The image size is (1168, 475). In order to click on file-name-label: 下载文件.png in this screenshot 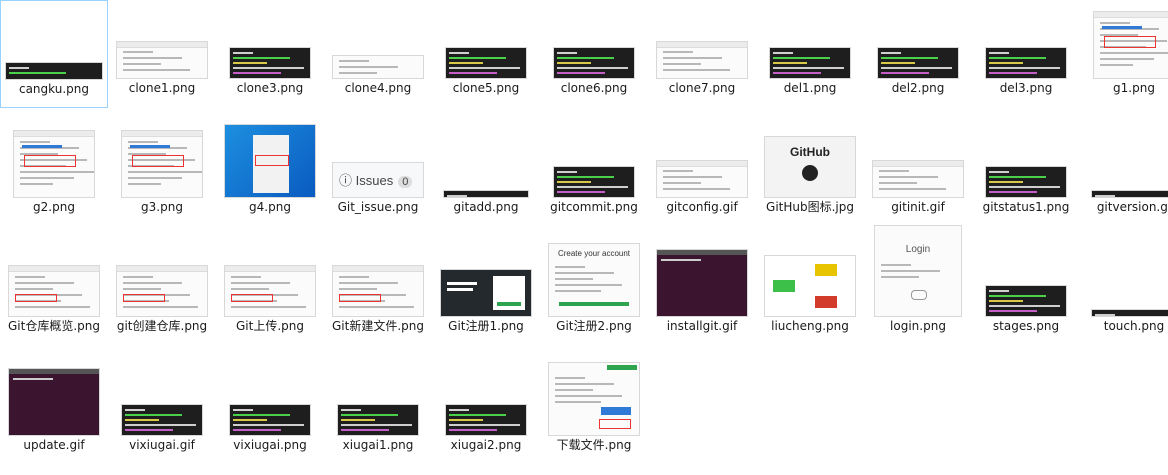, I will do `click(594, 445)`.